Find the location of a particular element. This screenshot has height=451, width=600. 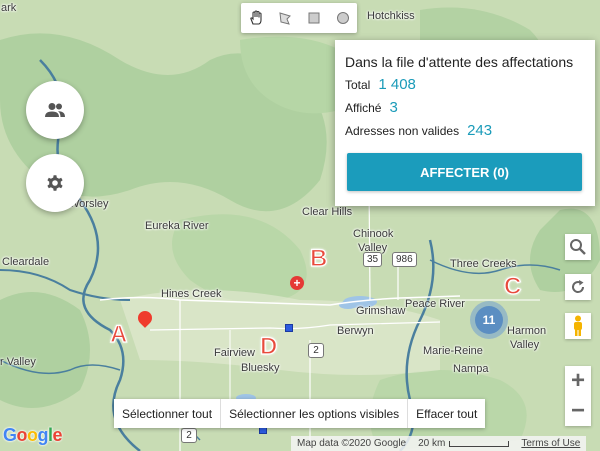

shown-value: 3 is located at coordinates (393, 107).